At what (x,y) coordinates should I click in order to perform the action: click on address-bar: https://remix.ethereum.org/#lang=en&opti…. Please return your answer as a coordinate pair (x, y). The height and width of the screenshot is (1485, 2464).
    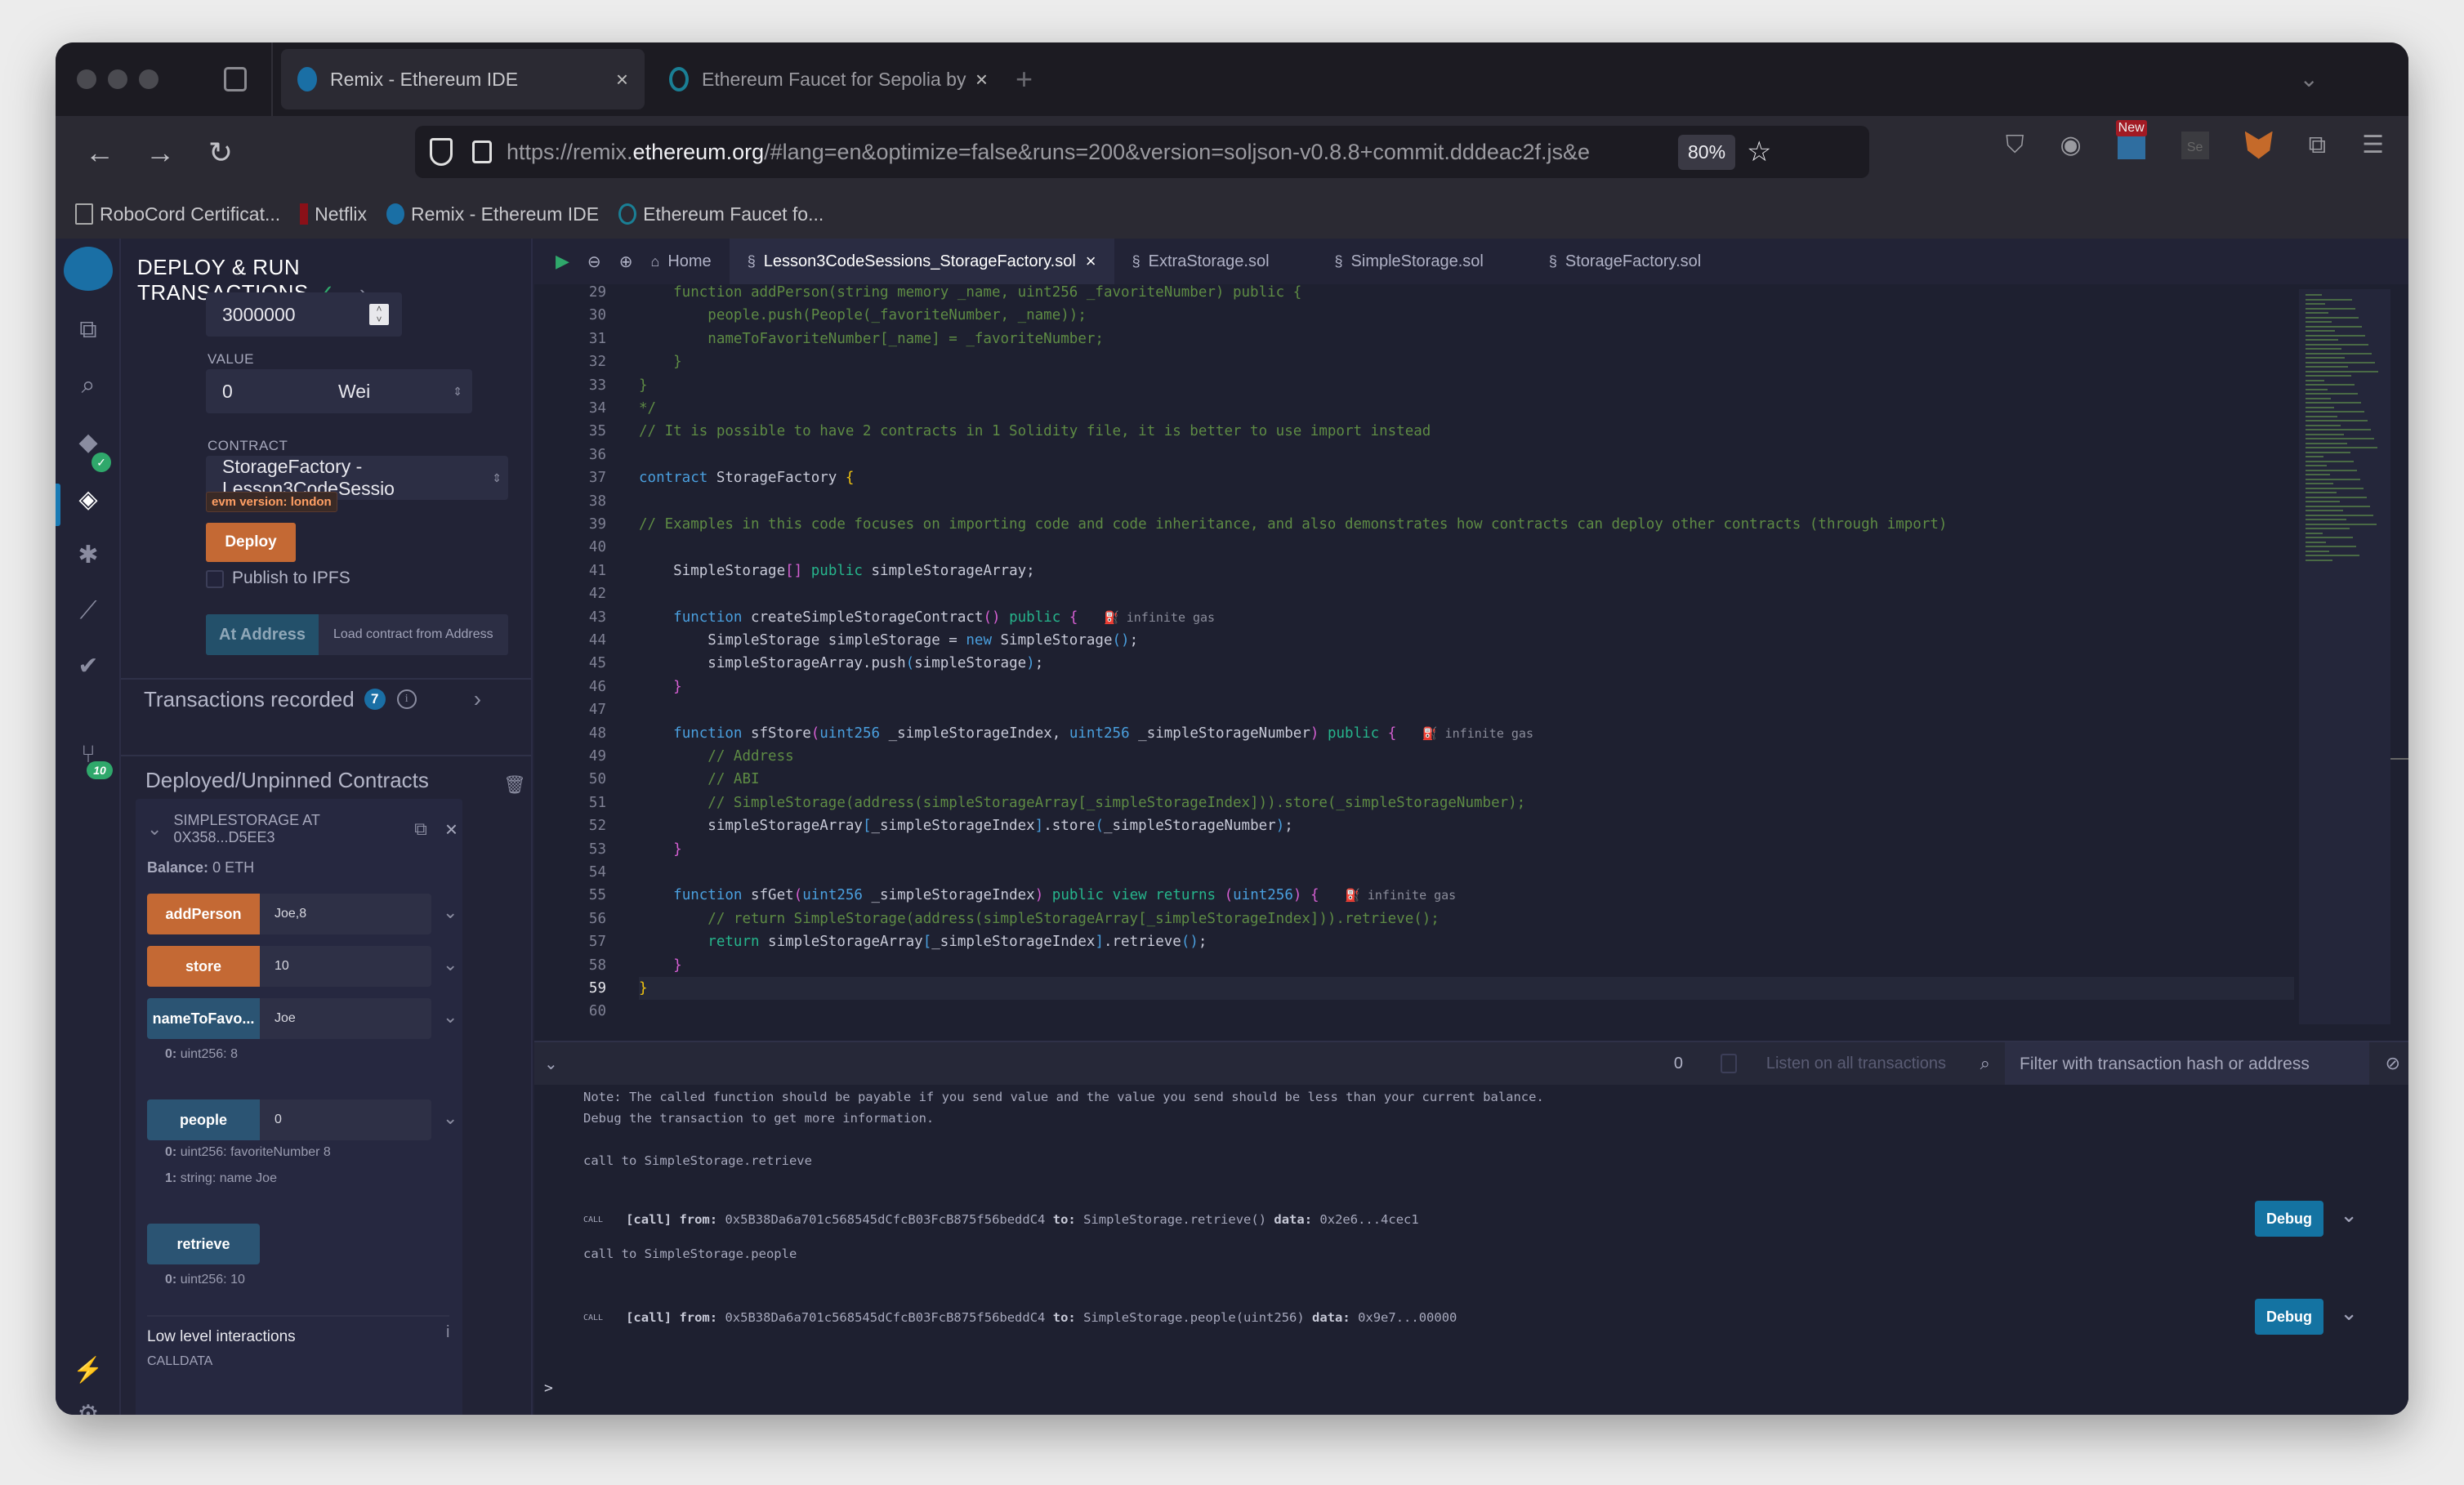
    Looking at the image, I should click on (1142, 152).